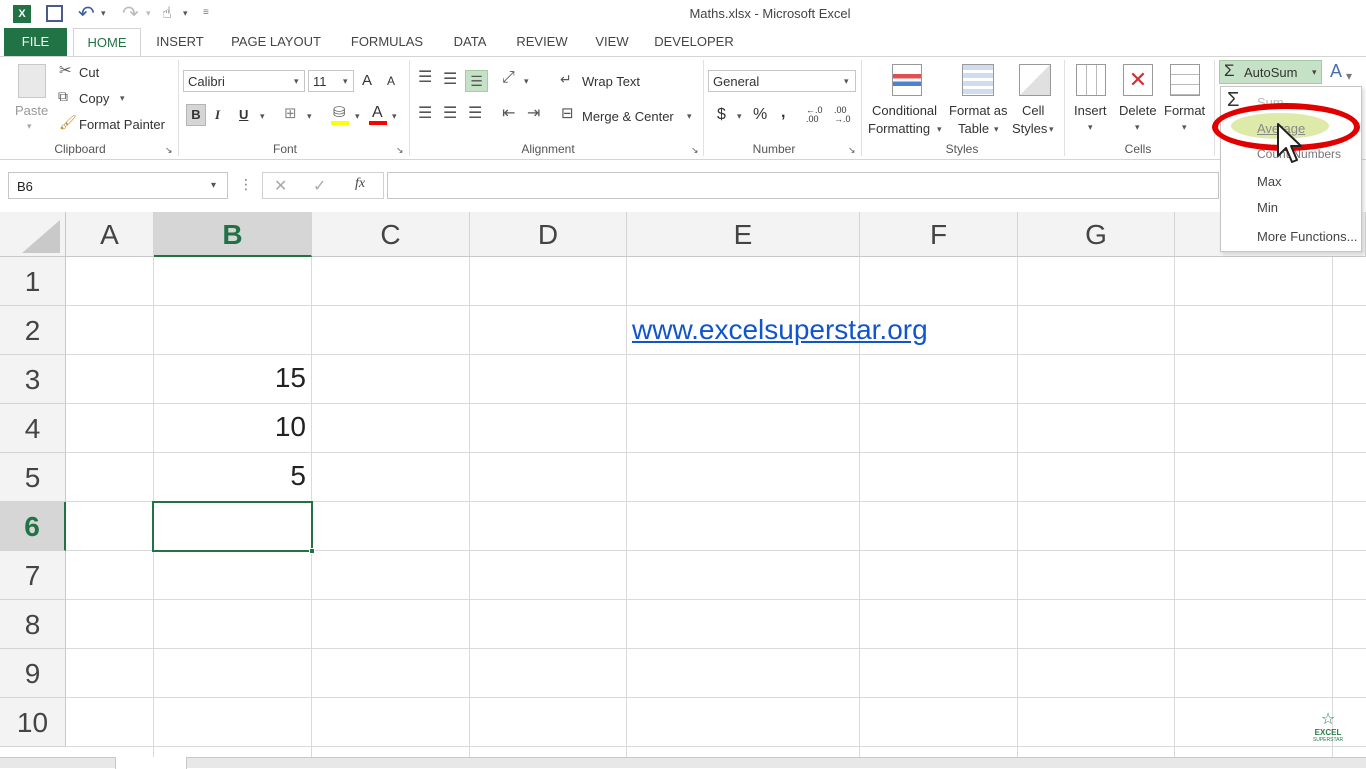 This screenshot has width=1366, height=769. I want to click on cell-styles-dropdown-icon: ▾, so click(1051, 129).